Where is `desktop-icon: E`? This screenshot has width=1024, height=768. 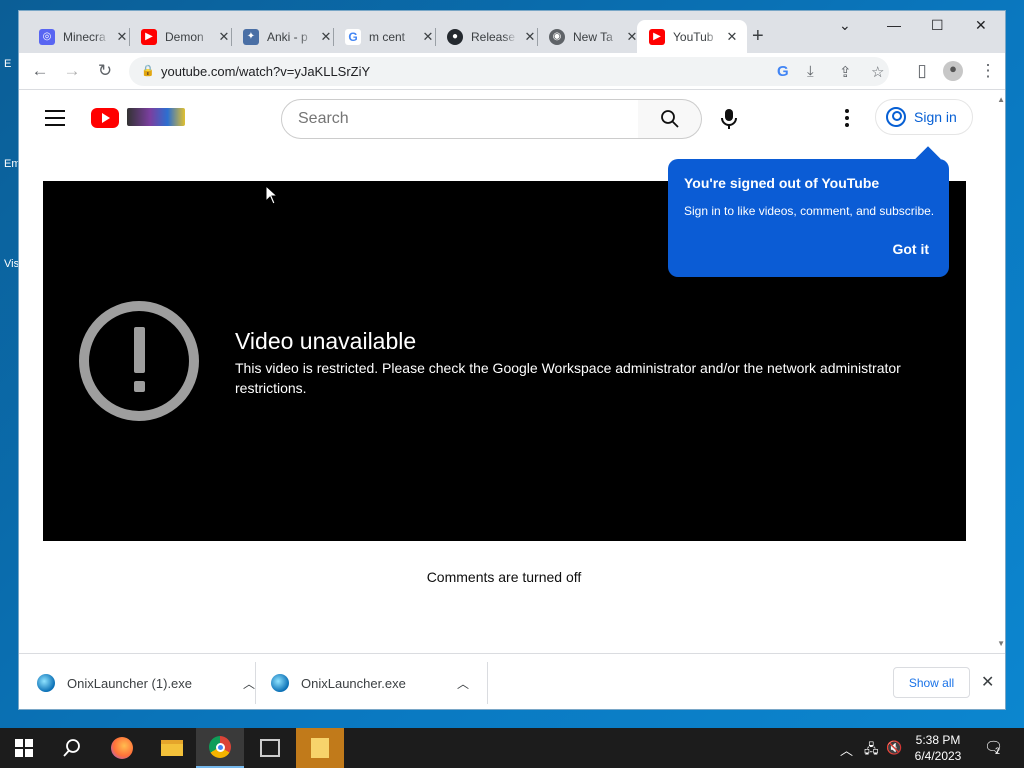
desktop-icon: E is located at coordinates (7, 64).